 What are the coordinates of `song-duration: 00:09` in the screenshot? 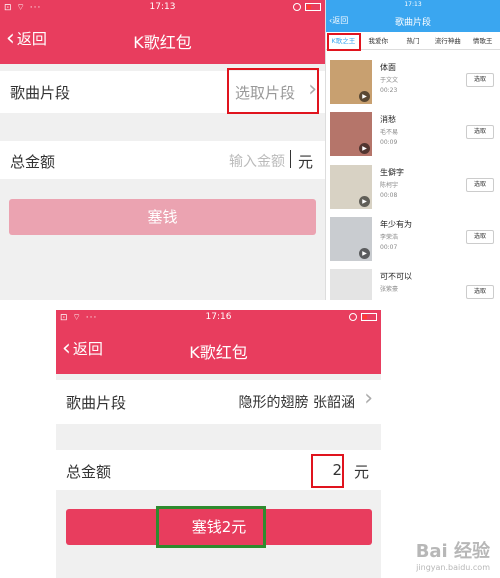 It's located at (389, 142).